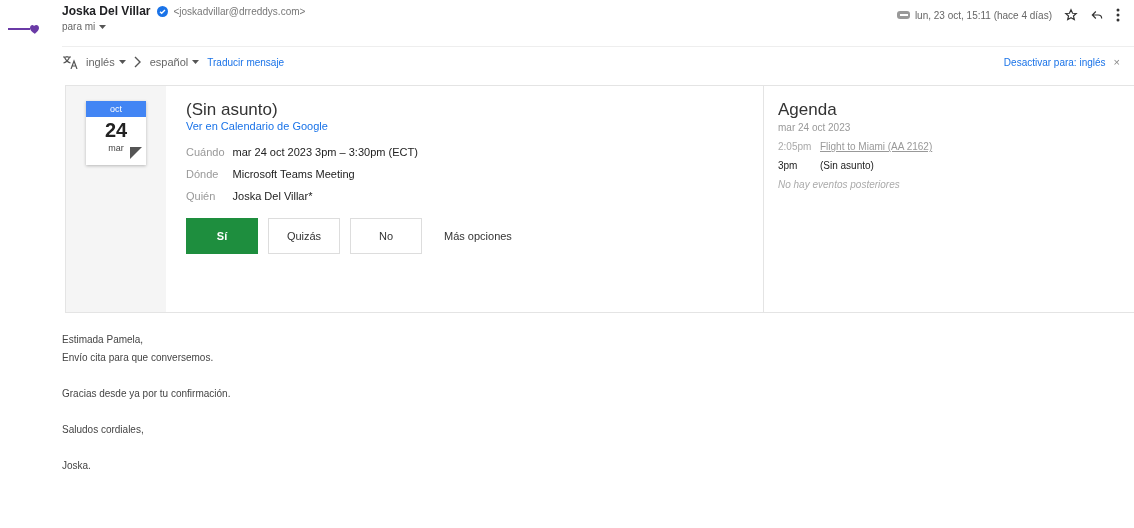 The height and width of the screenshot is (528, 1134). Describe the element at coordinates (1116, 62) in the screenshot. I see `close-icon: ×` at that location.